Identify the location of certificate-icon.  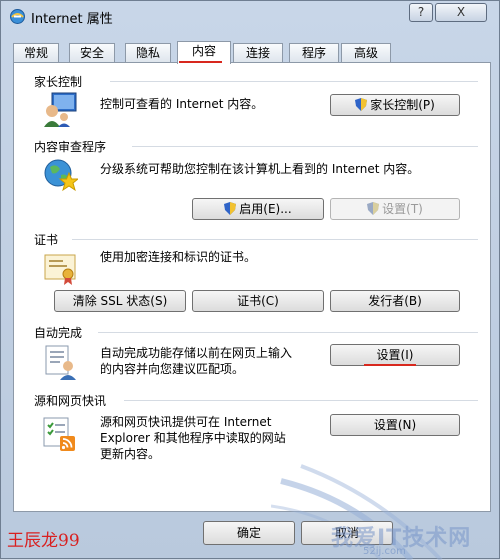
(60, 269).